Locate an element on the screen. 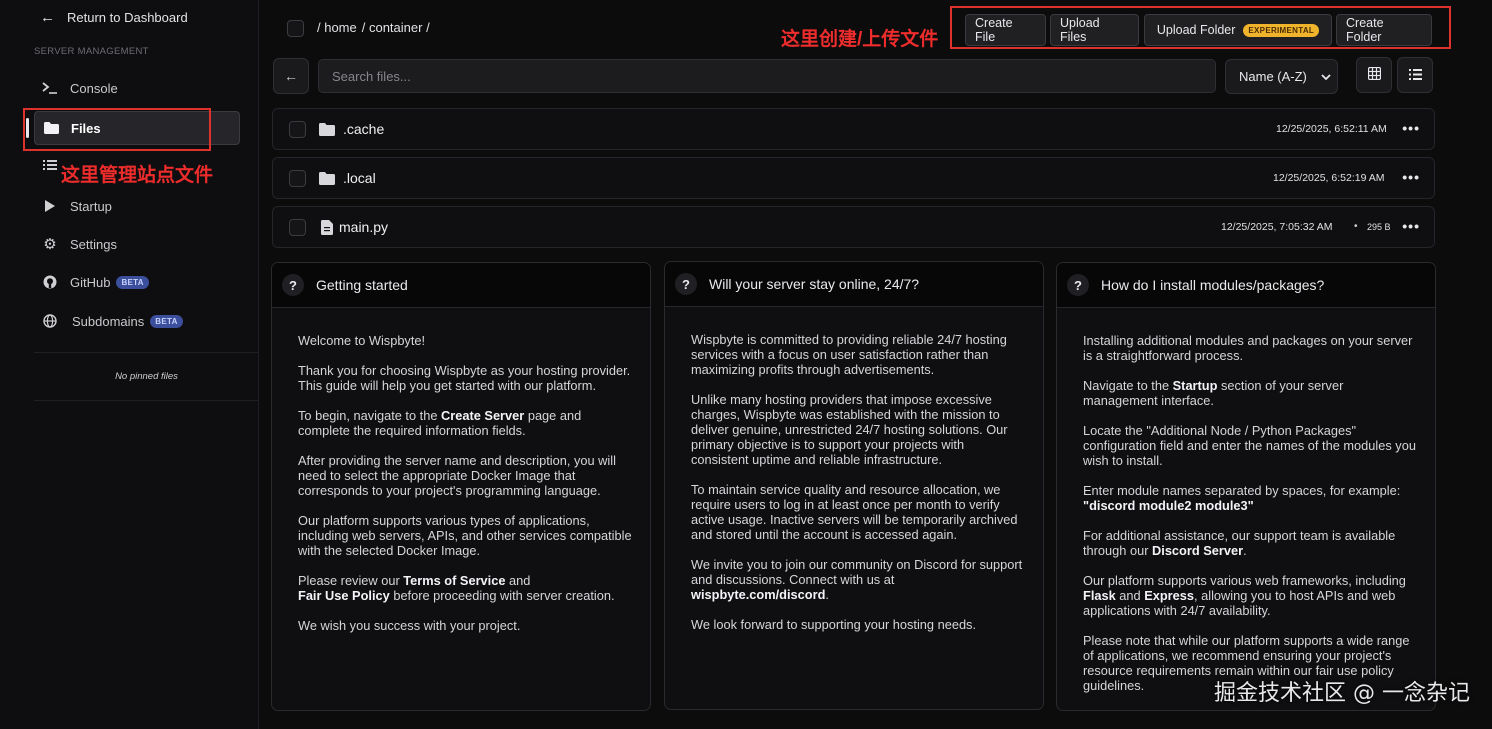  card-header: ? How do I install modules/packages? is located at coordinates (1246, 285).